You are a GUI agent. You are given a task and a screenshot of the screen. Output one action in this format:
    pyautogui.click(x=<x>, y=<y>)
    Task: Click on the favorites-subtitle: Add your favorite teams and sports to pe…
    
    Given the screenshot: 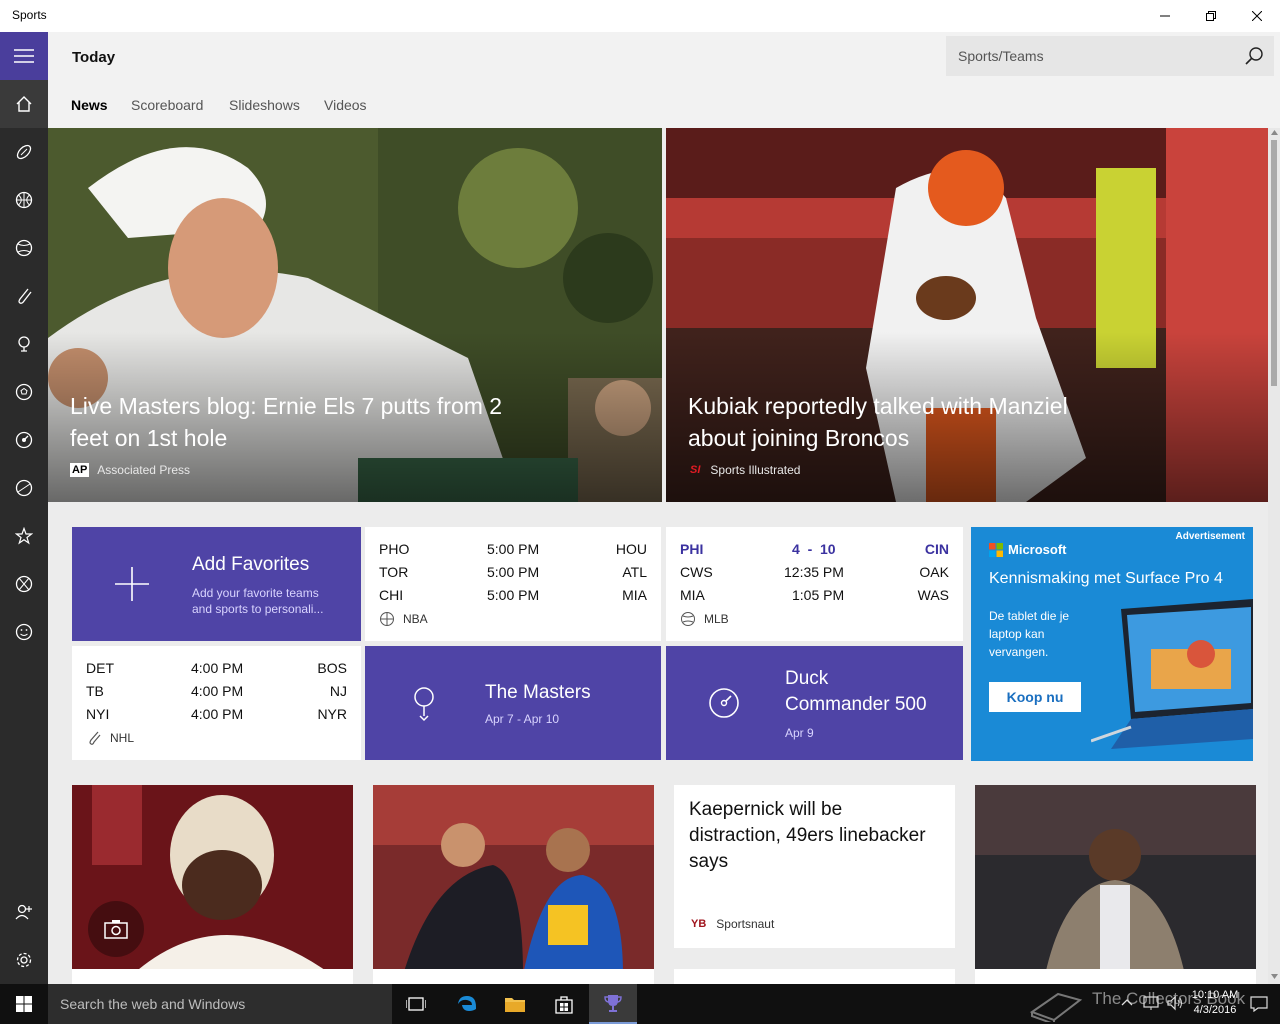 What is the action you would take?
    pyautogui.click(x=258, y=601)
    